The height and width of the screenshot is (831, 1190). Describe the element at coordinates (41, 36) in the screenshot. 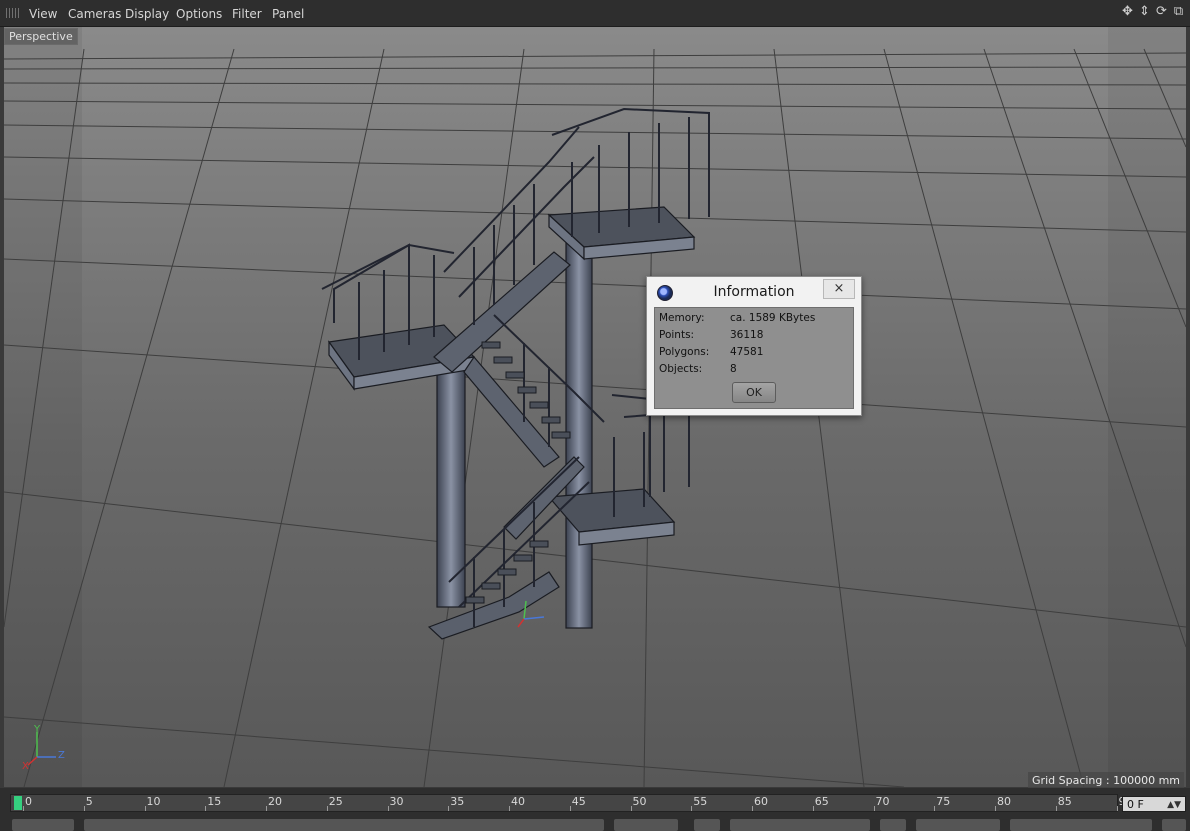

I see `viewport-camera-label: Perspective` at that location.